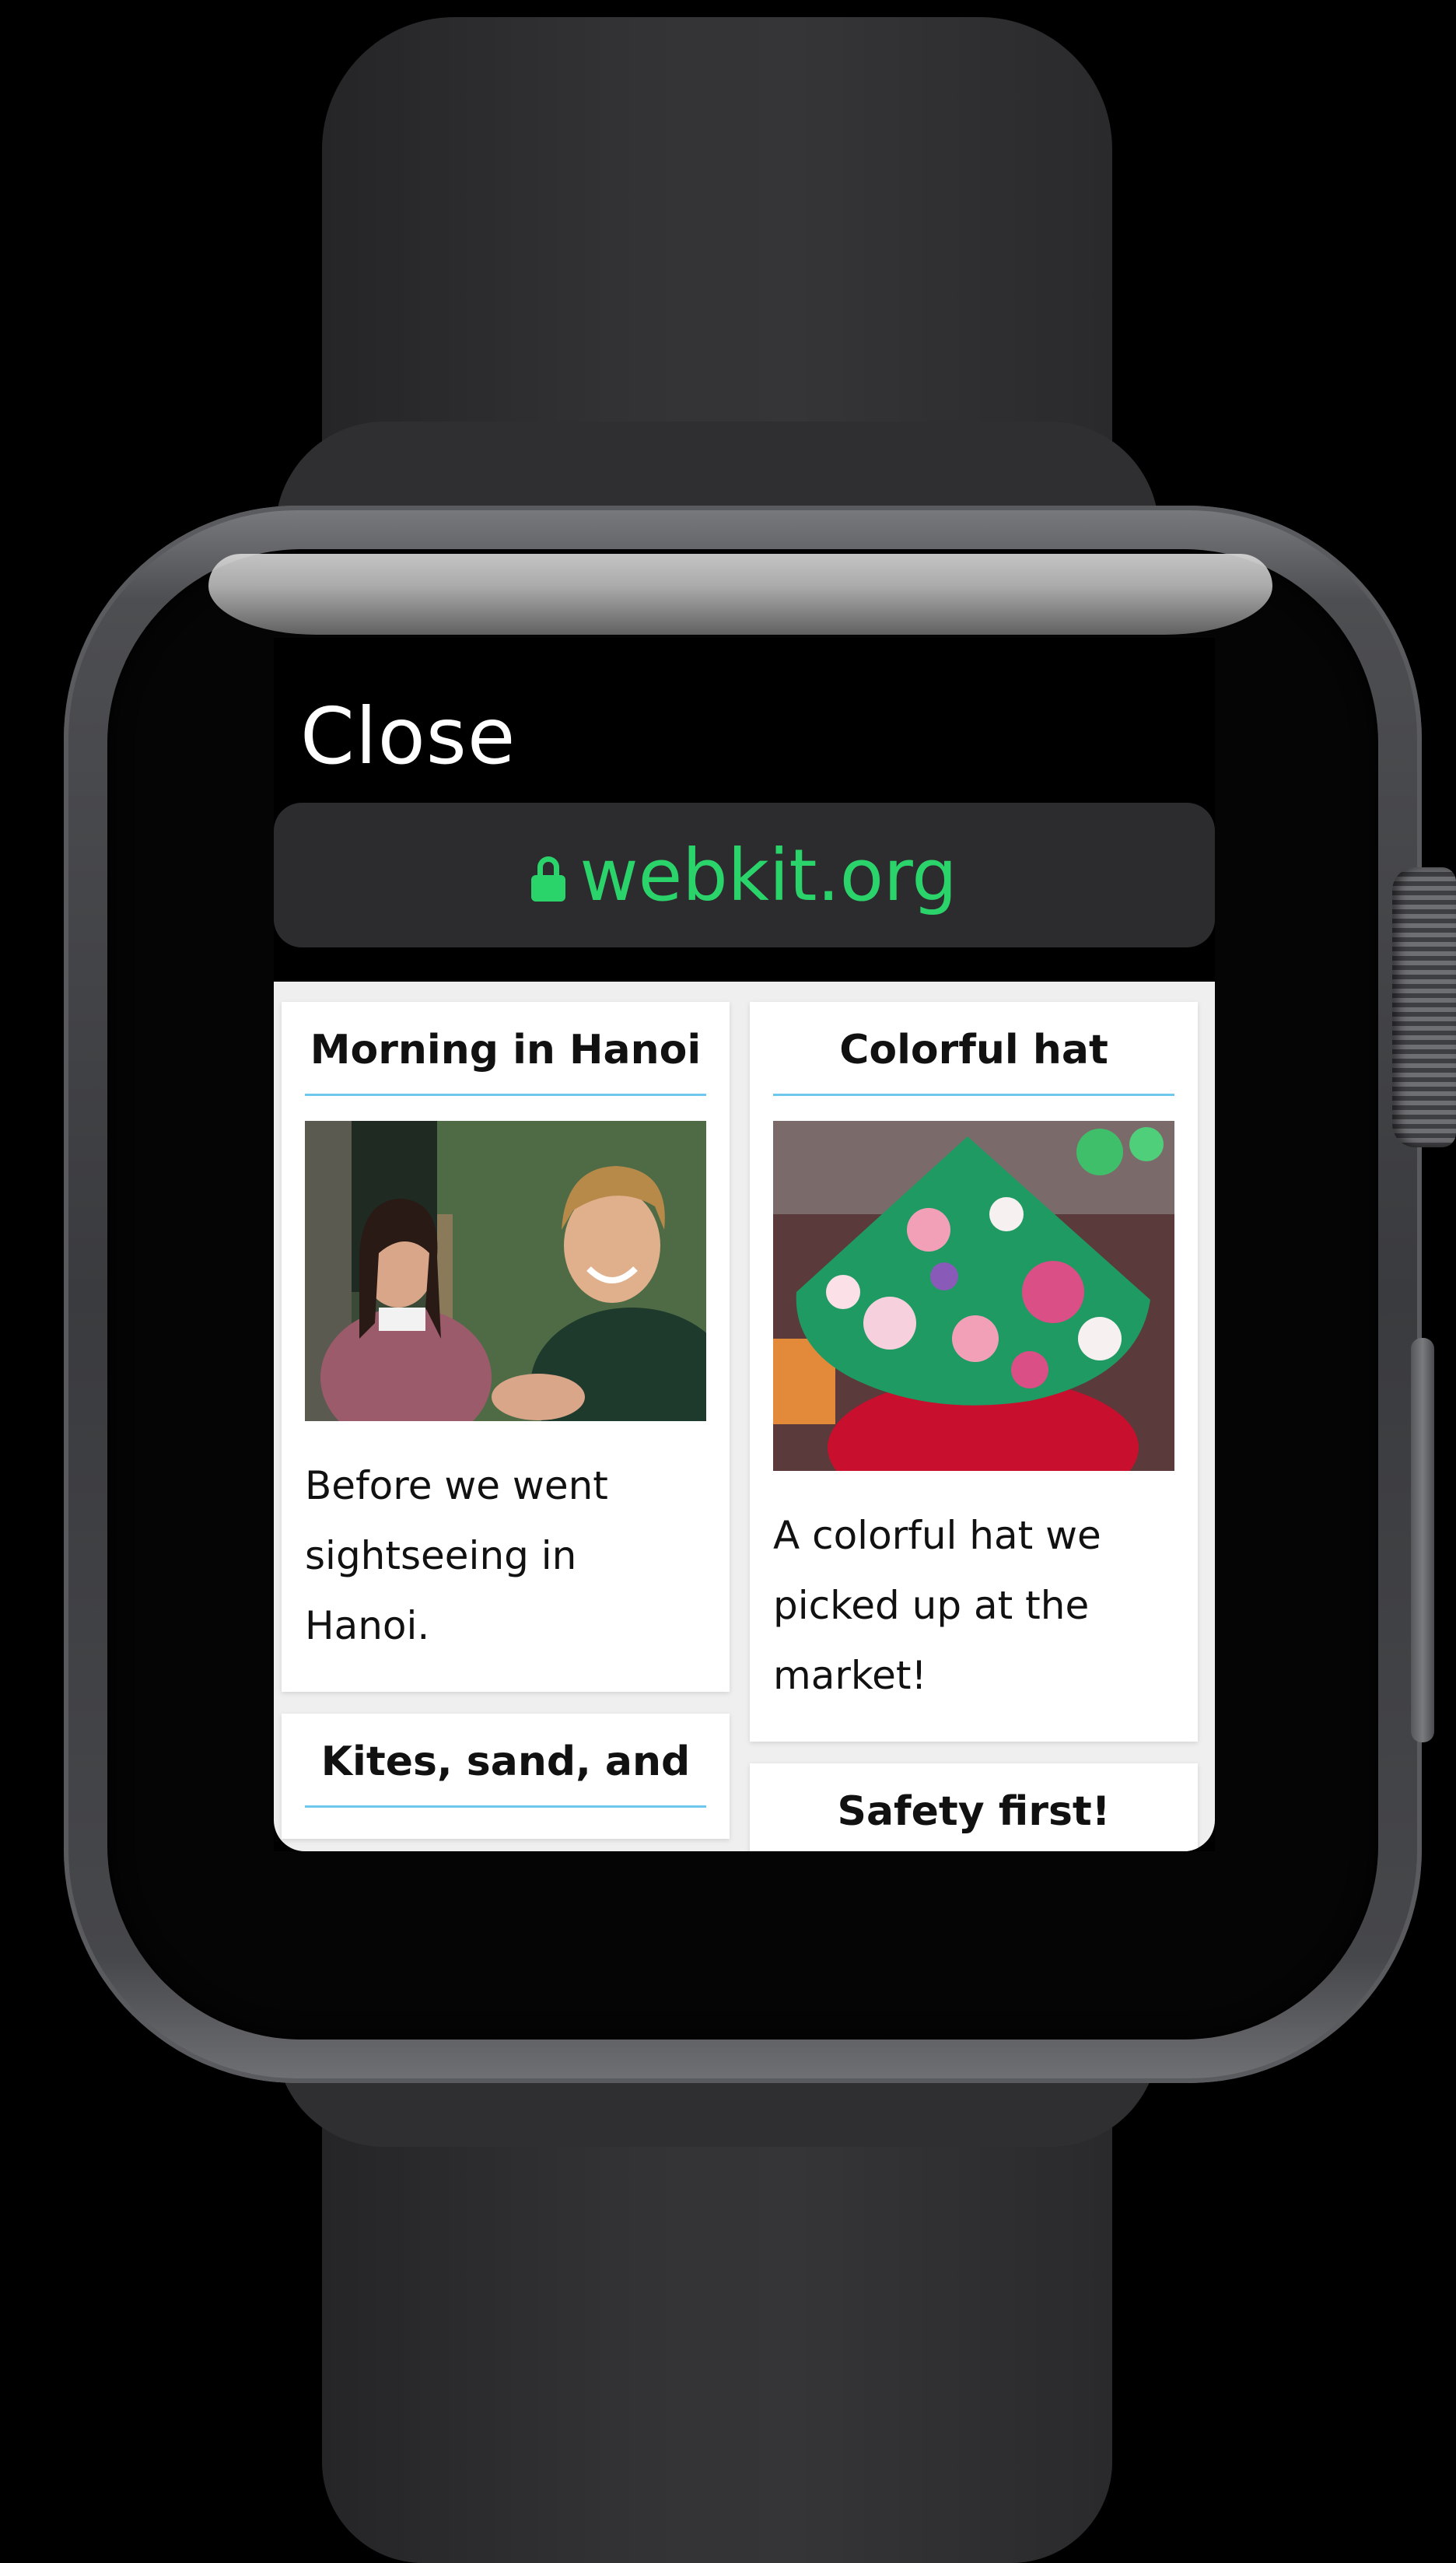 The image size is (1456, 2563). I want to click on side-button, so click(1423, 1540).